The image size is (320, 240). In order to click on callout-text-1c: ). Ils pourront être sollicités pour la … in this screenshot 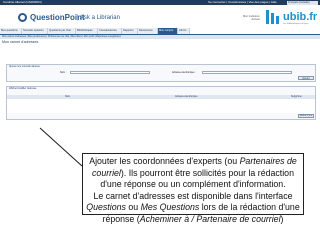, I will do `click(197, 178)`.